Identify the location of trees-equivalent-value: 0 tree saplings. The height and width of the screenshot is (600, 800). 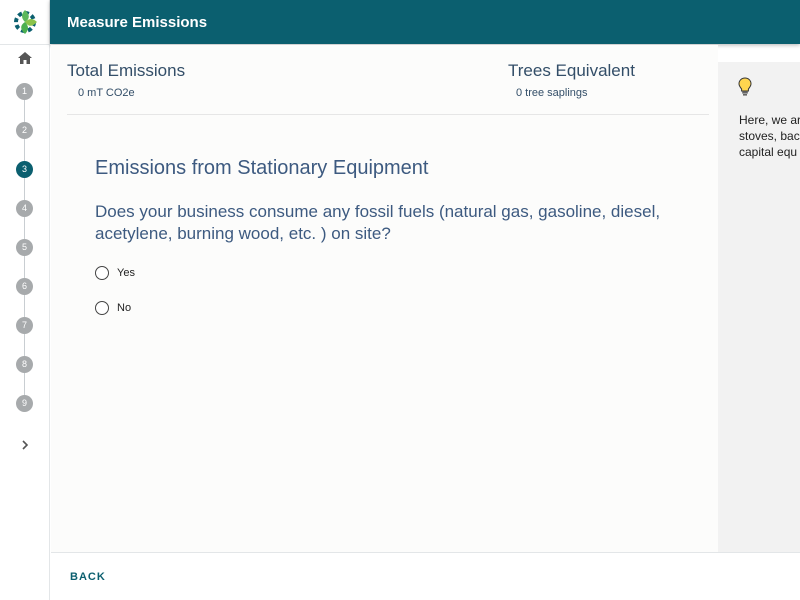
(552, 93).